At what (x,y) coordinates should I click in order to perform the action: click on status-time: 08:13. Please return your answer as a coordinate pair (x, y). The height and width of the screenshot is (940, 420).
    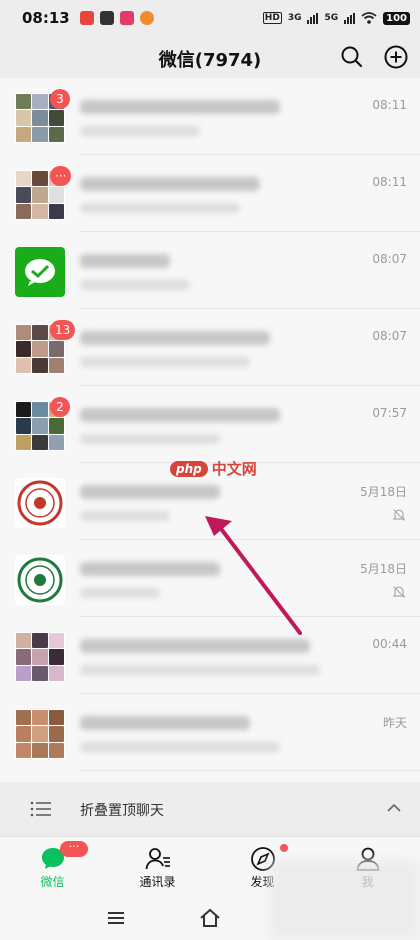
    Looking at the image, I should click on (46, 18).